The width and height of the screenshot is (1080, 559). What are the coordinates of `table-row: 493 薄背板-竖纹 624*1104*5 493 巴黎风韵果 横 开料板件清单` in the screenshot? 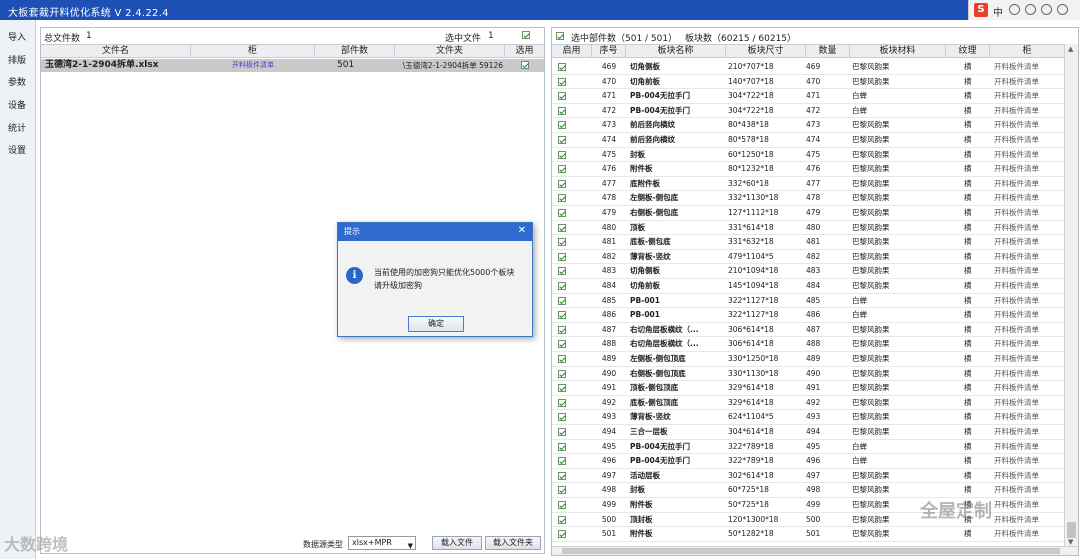 It's located at (808, 417).